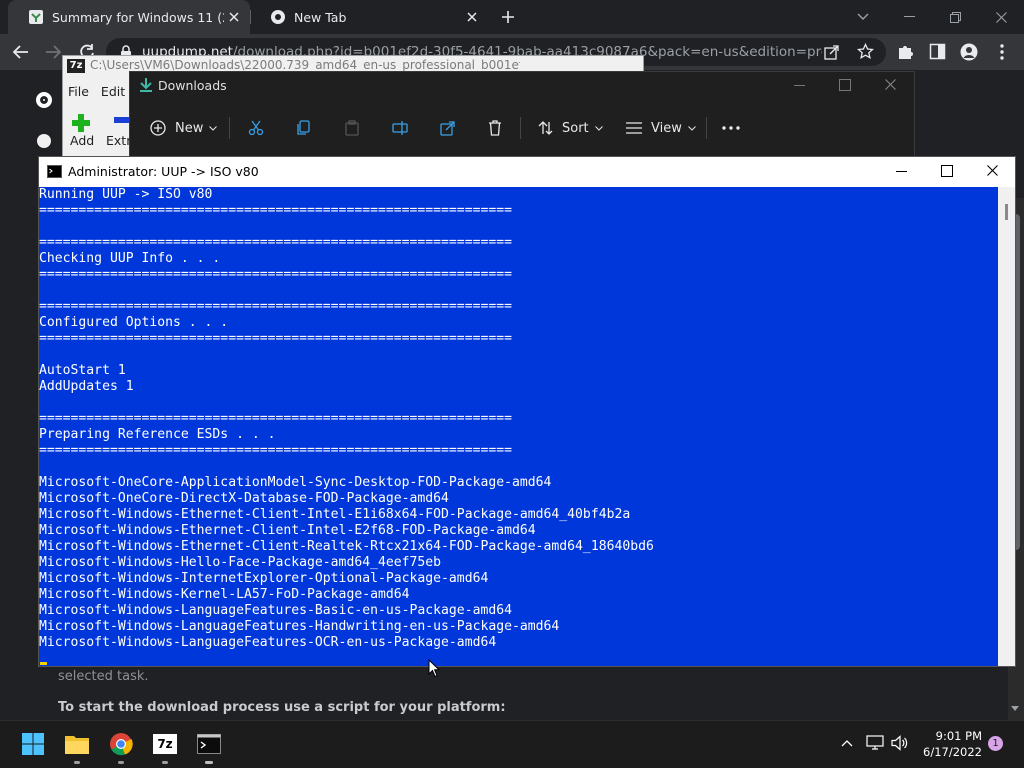  Describe the element at coordinates (952, 752) in the screenshot. I see `clock-date: 6/17/2022` at that location.